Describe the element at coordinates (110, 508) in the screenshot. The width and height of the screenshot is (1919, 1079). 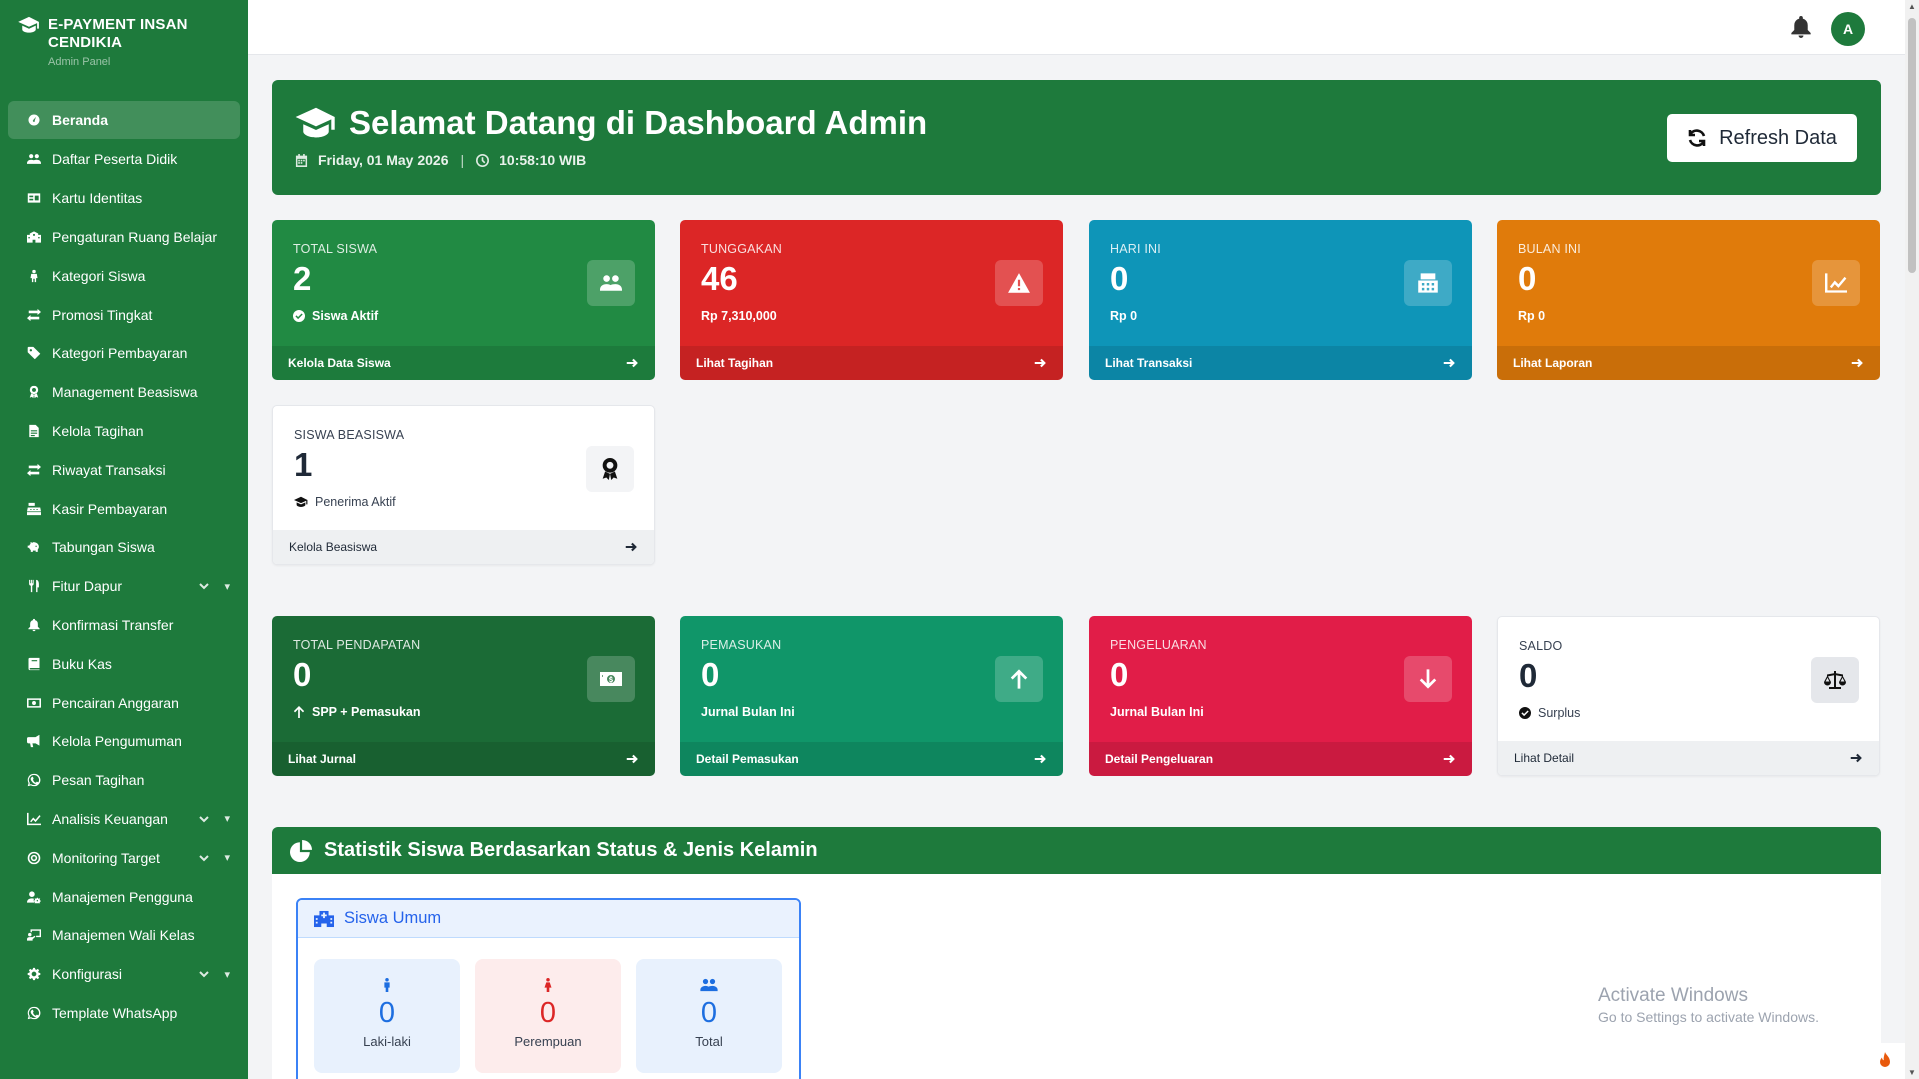
I see `sidebar-item-label: Kasir Pembayaran` at that location.